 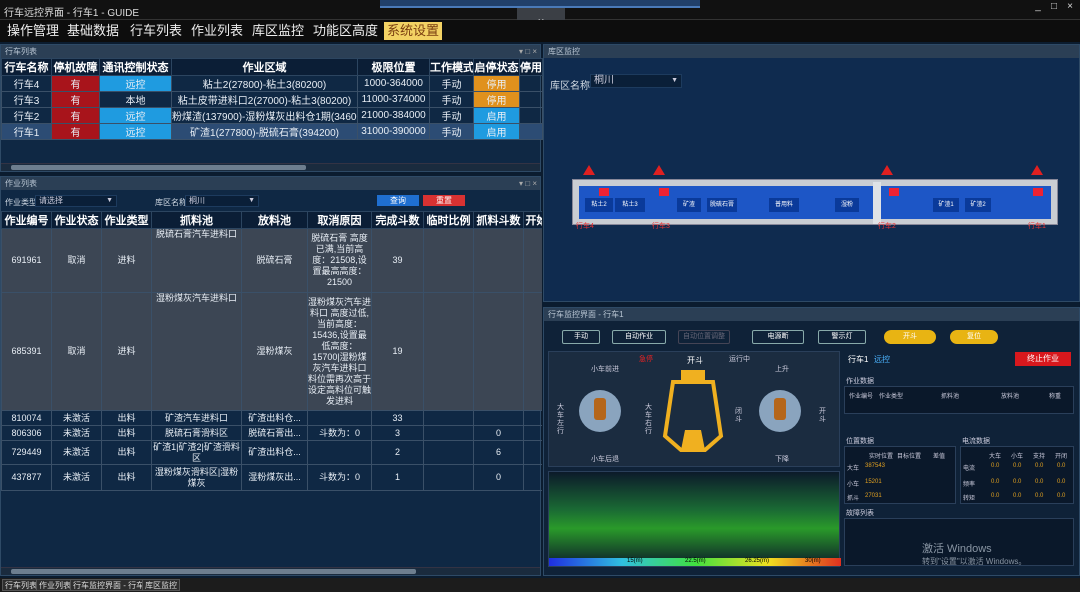 I want to click on col-header: 极限位置, so click(x=393, y=67).